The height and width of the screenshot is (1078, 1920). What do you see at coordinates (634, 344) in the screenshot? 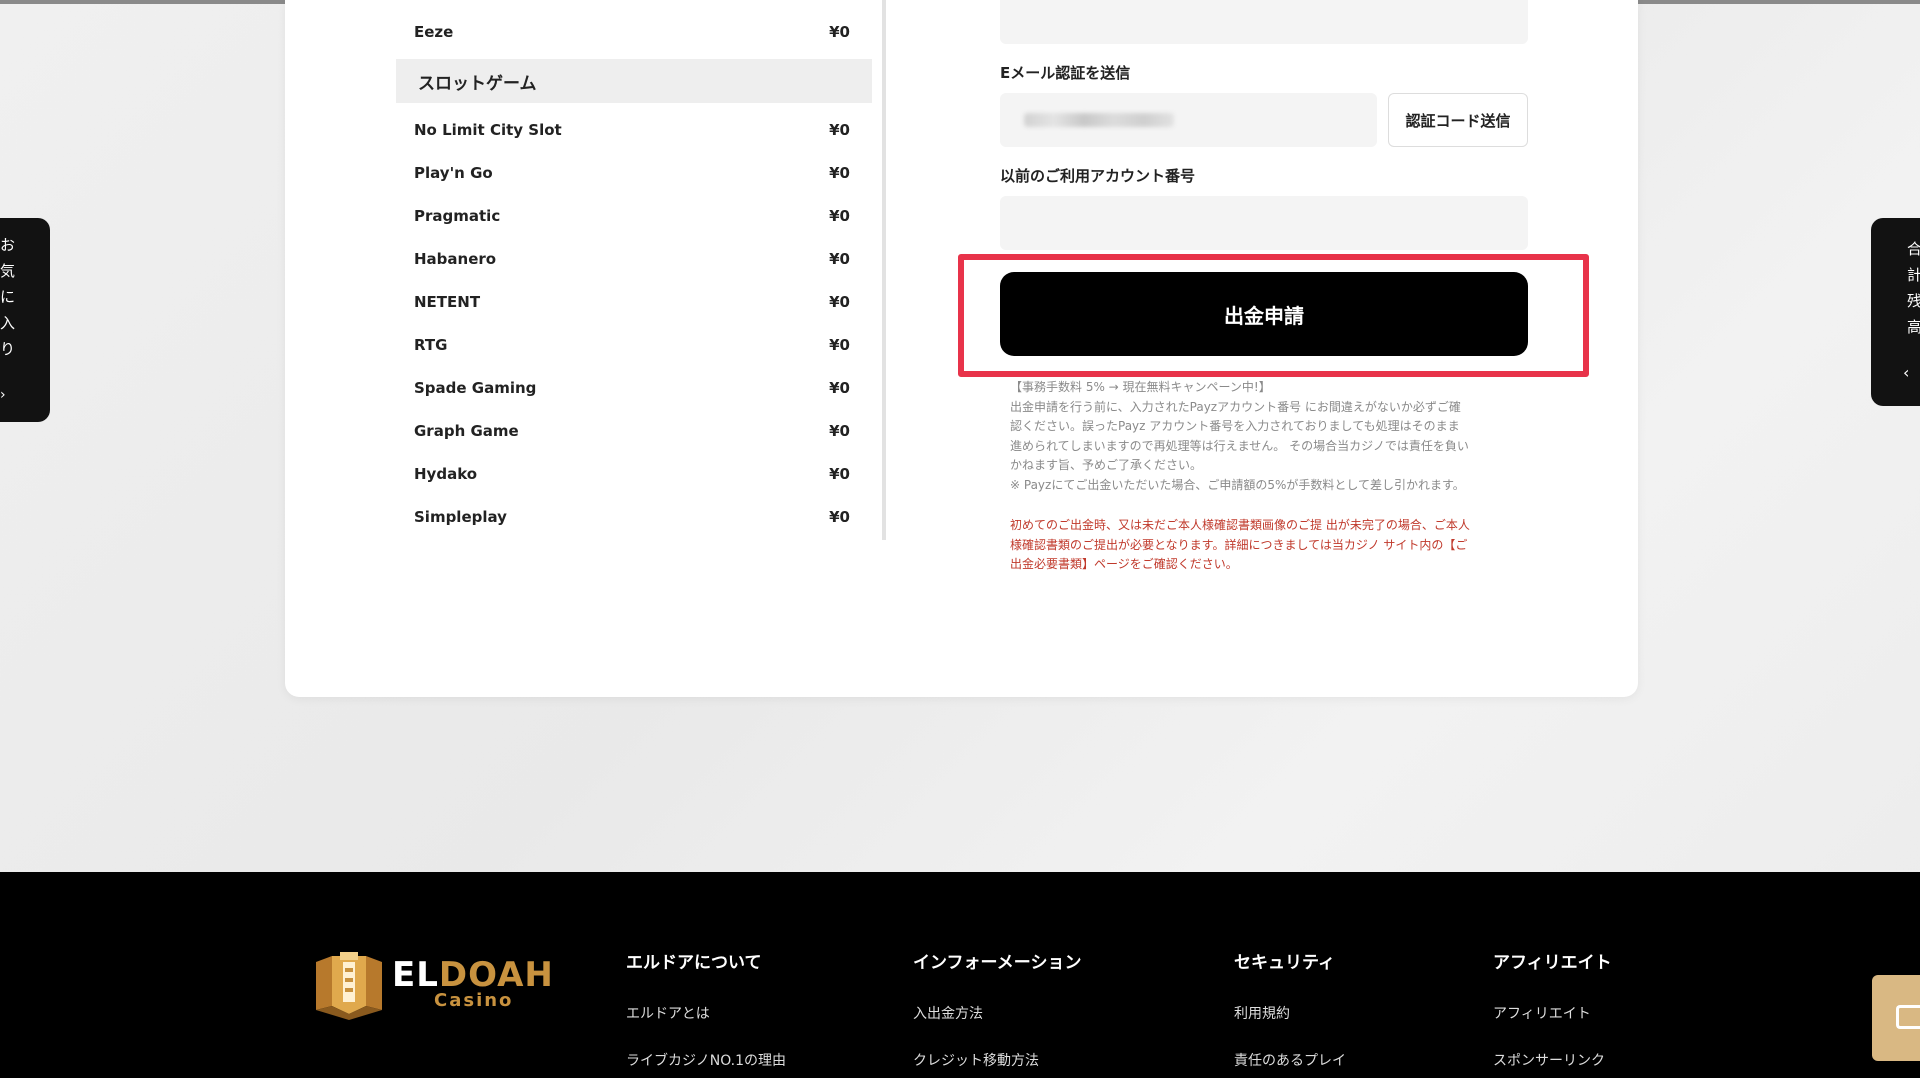
I see `balance-row: RTG ¥0` at bounding box center [634, 344].